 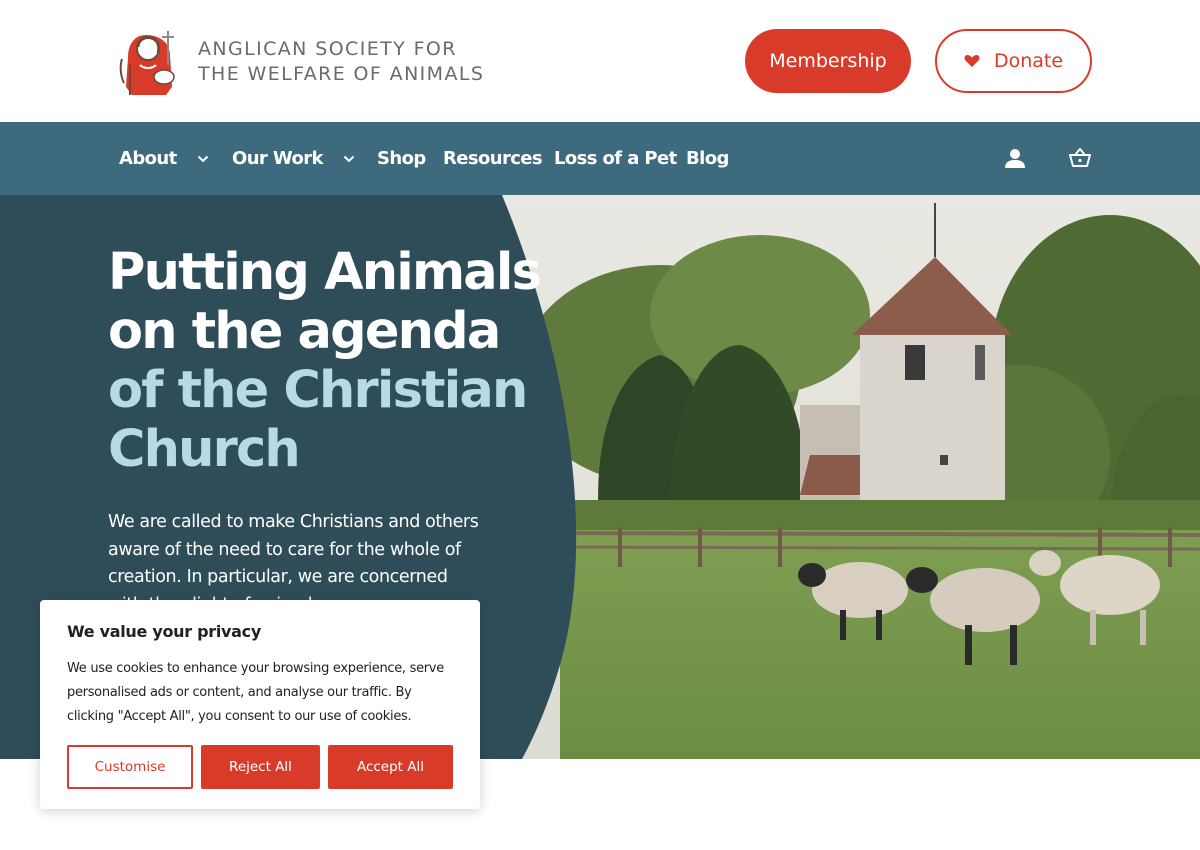 I want to click on customise-button: Customise, so click(x=130, y=767).